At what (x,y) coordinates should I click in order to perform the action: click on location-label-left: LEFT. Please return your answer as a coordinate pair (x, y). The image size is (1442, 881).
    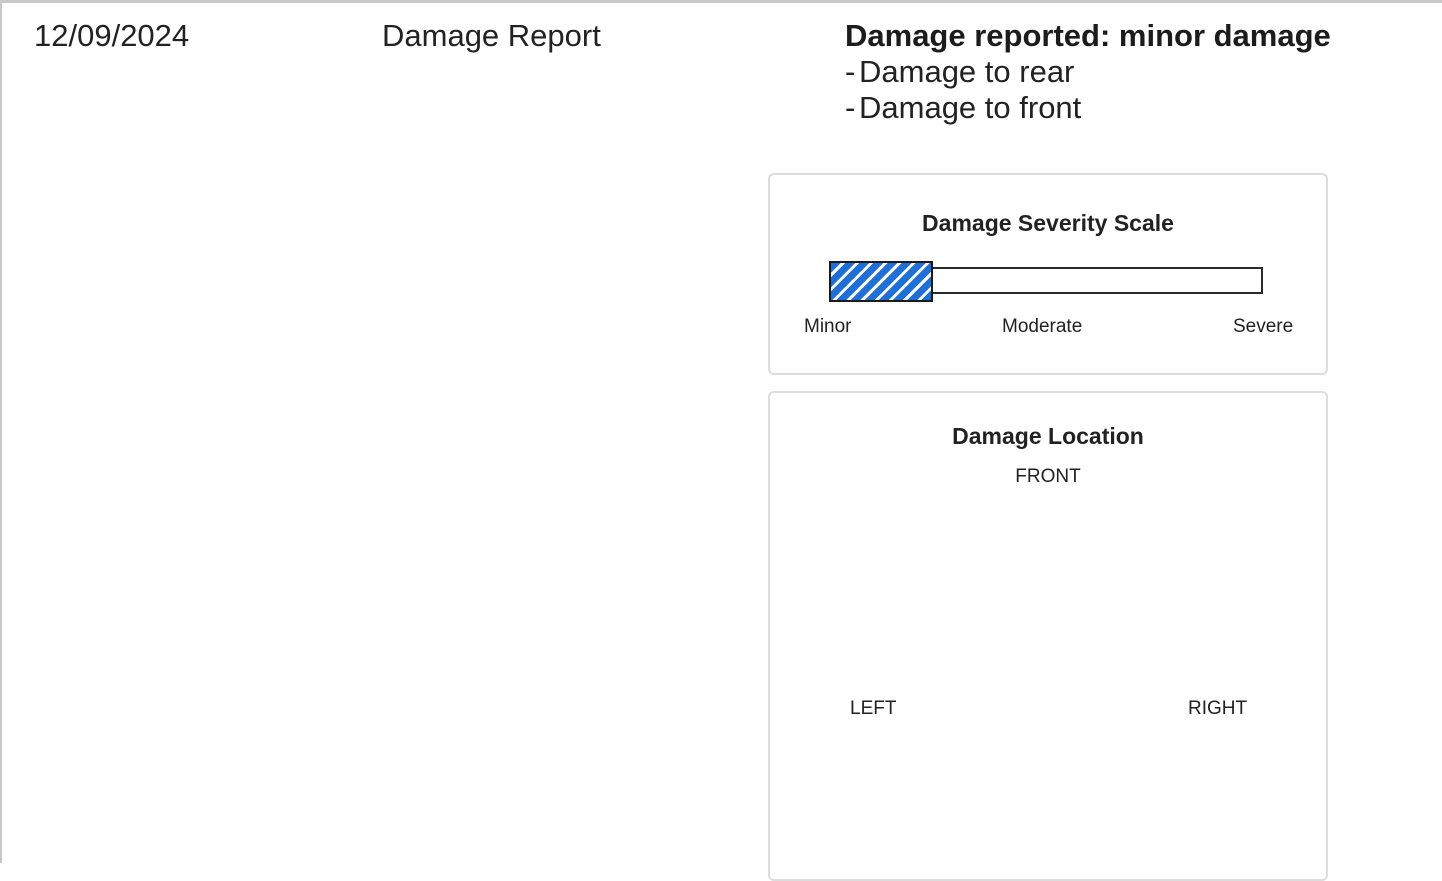
    Looking at the image, I should click on (873, 708).